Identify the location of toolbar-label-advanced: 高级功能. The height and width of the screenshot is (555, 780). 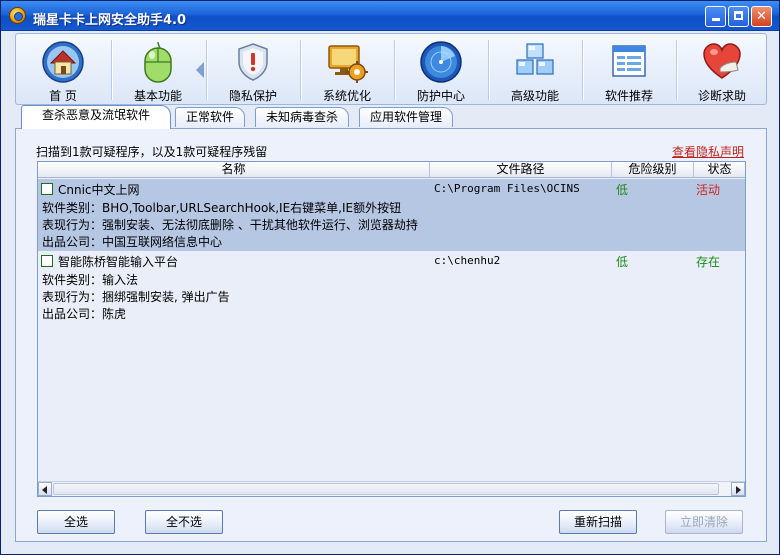
(534, 96).